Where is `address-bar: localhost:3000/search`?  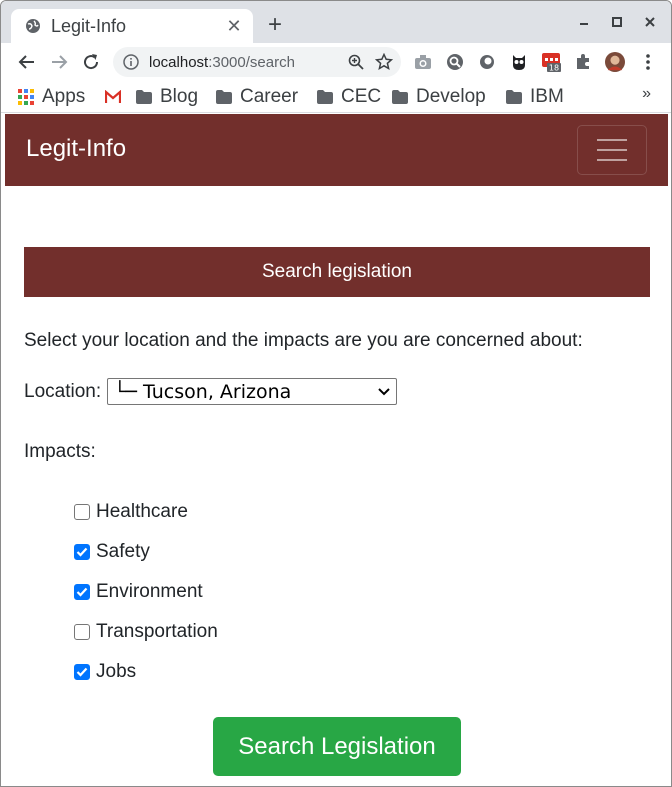 address-bar: localhost:3000/search is located at coordinates (257, 62).